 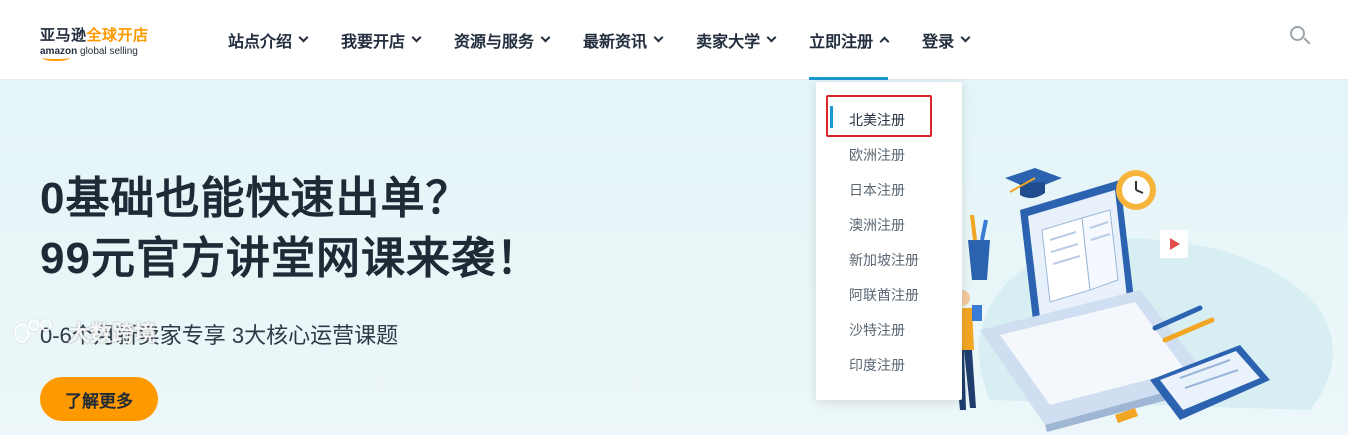 What do you see at coordinates (94, 35) in the screenshot?
I see `logo-cn-text: 亚马逊全球开店` at bounding box center [94, 35].